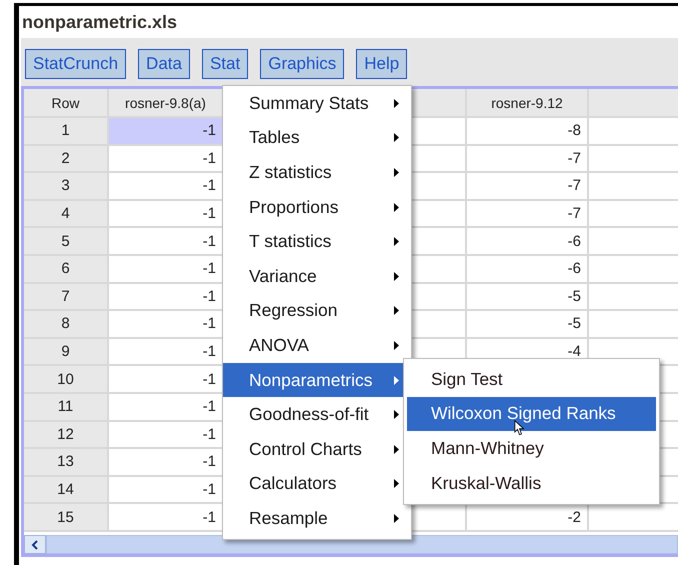  What do you see at coordinates (290, 241) in the screenshot?
I see `menu-item-label: T statistics` at bounding box center [290, 241].